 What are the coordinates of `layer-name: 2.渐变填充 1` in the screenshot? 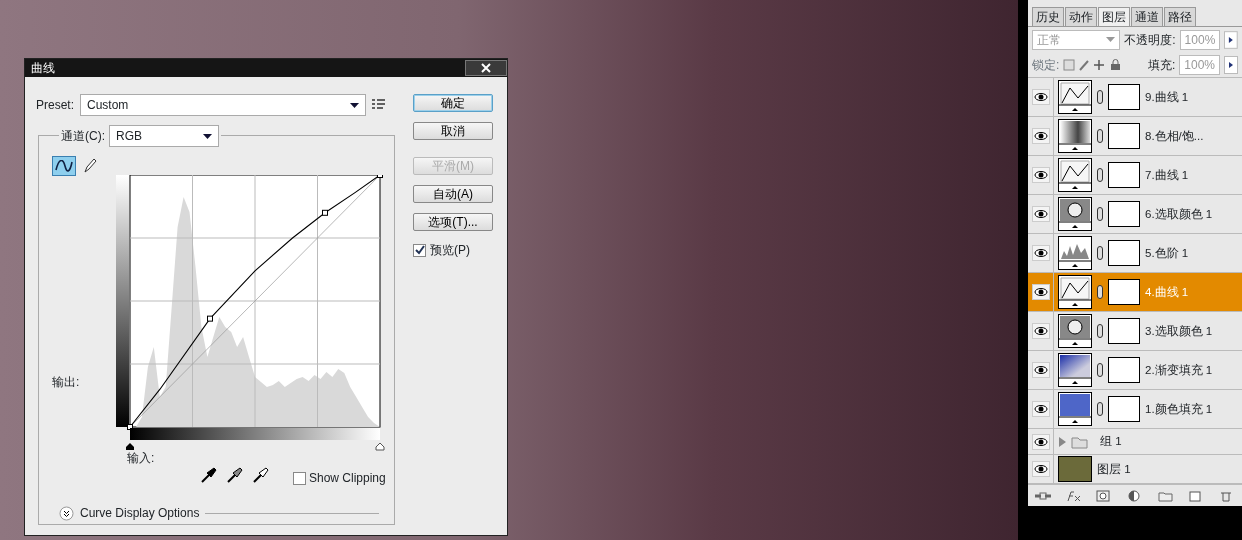 It's located at (1179, 370).